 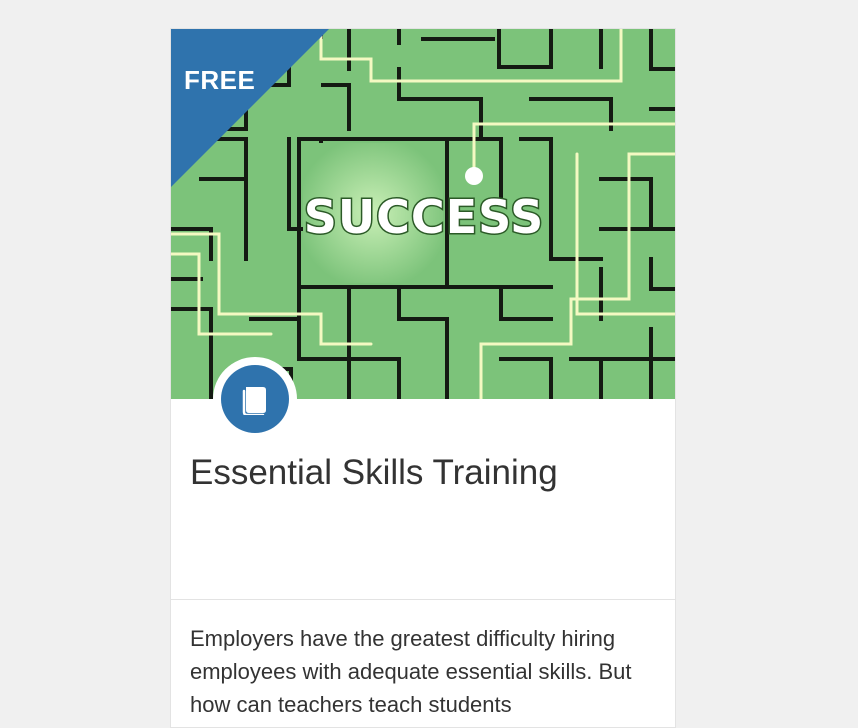 I want to click on image-success-text: SUCCESS, so click(x=424, y=217).